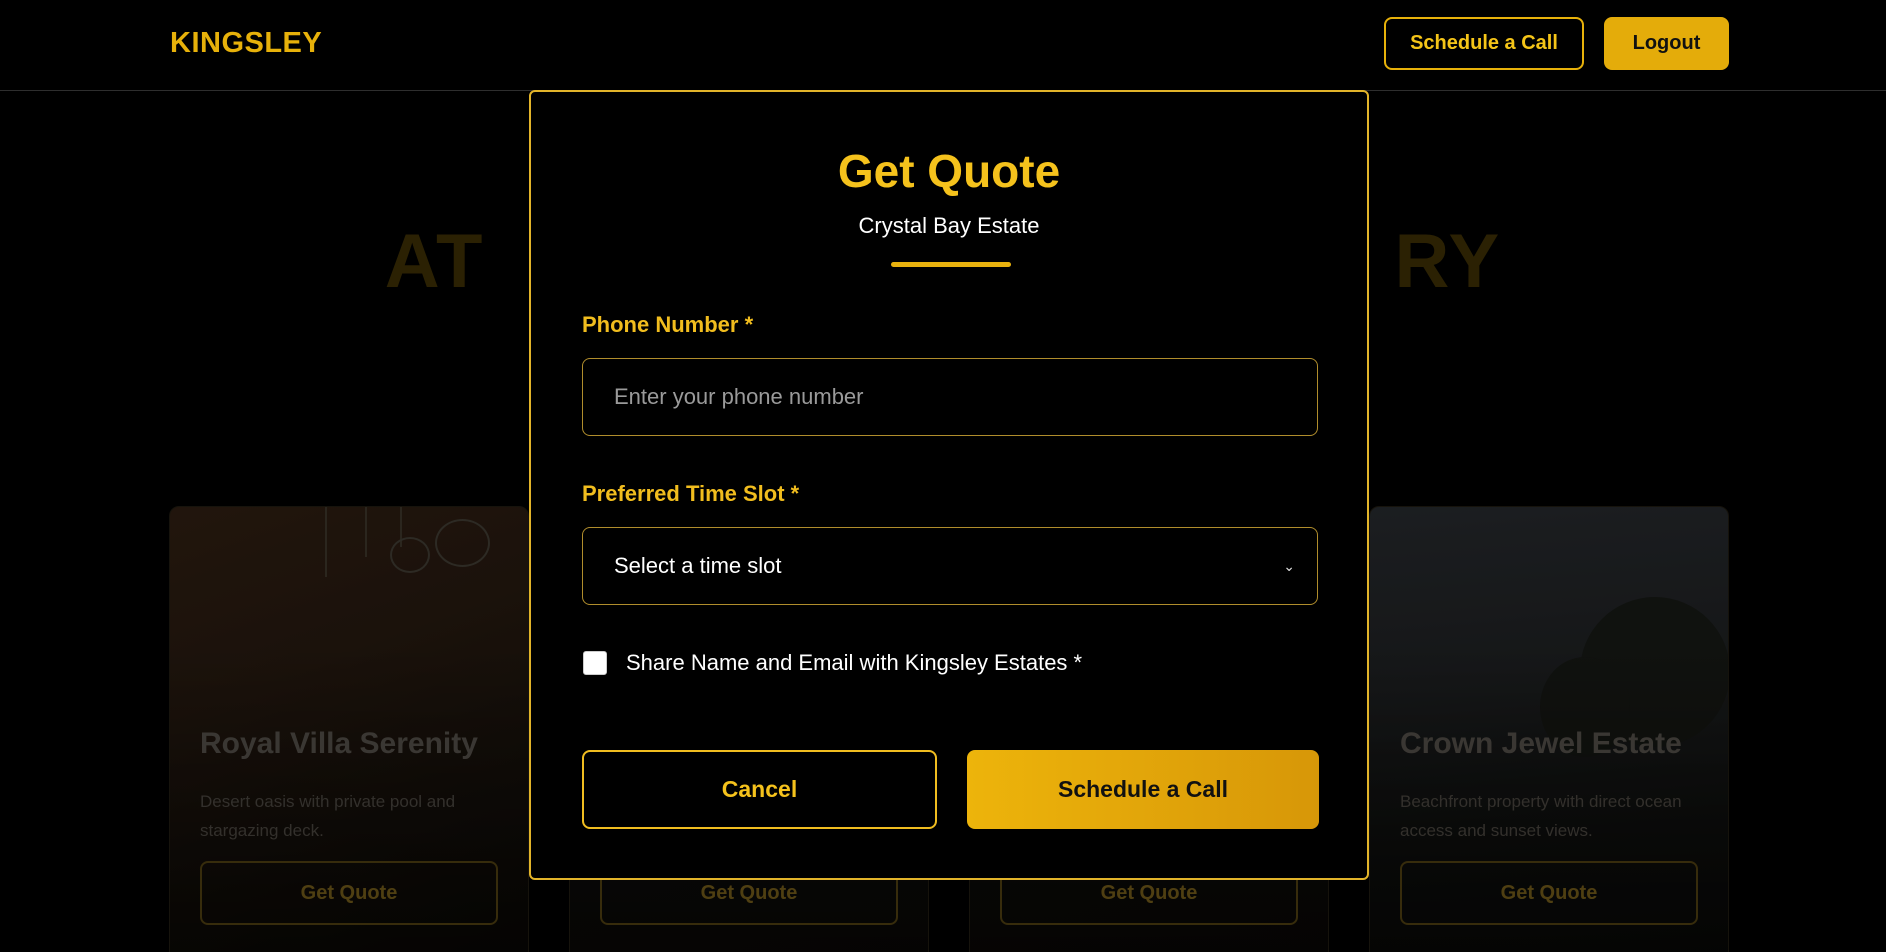 This screenshot has width=1886, height=952. Describe the element at coordinates (950, 566) in the screenshot. I see `time-slot-select: Select a time slot ⌄` at that location.